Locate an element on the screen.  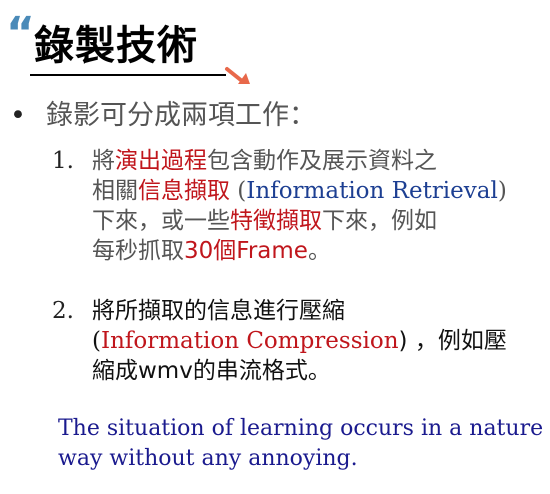
slide-title: 錄製技術 is located at coordinates (116, 46).